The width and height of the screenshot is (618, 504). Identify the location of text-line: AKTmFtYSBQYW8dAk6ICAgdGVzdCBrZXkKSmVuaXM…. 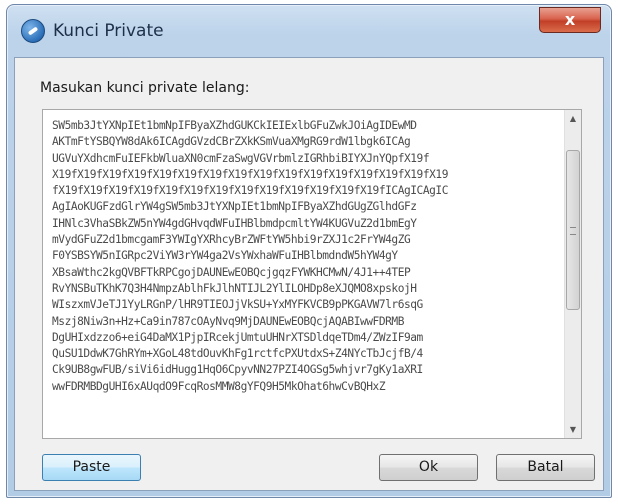
(231, 142).